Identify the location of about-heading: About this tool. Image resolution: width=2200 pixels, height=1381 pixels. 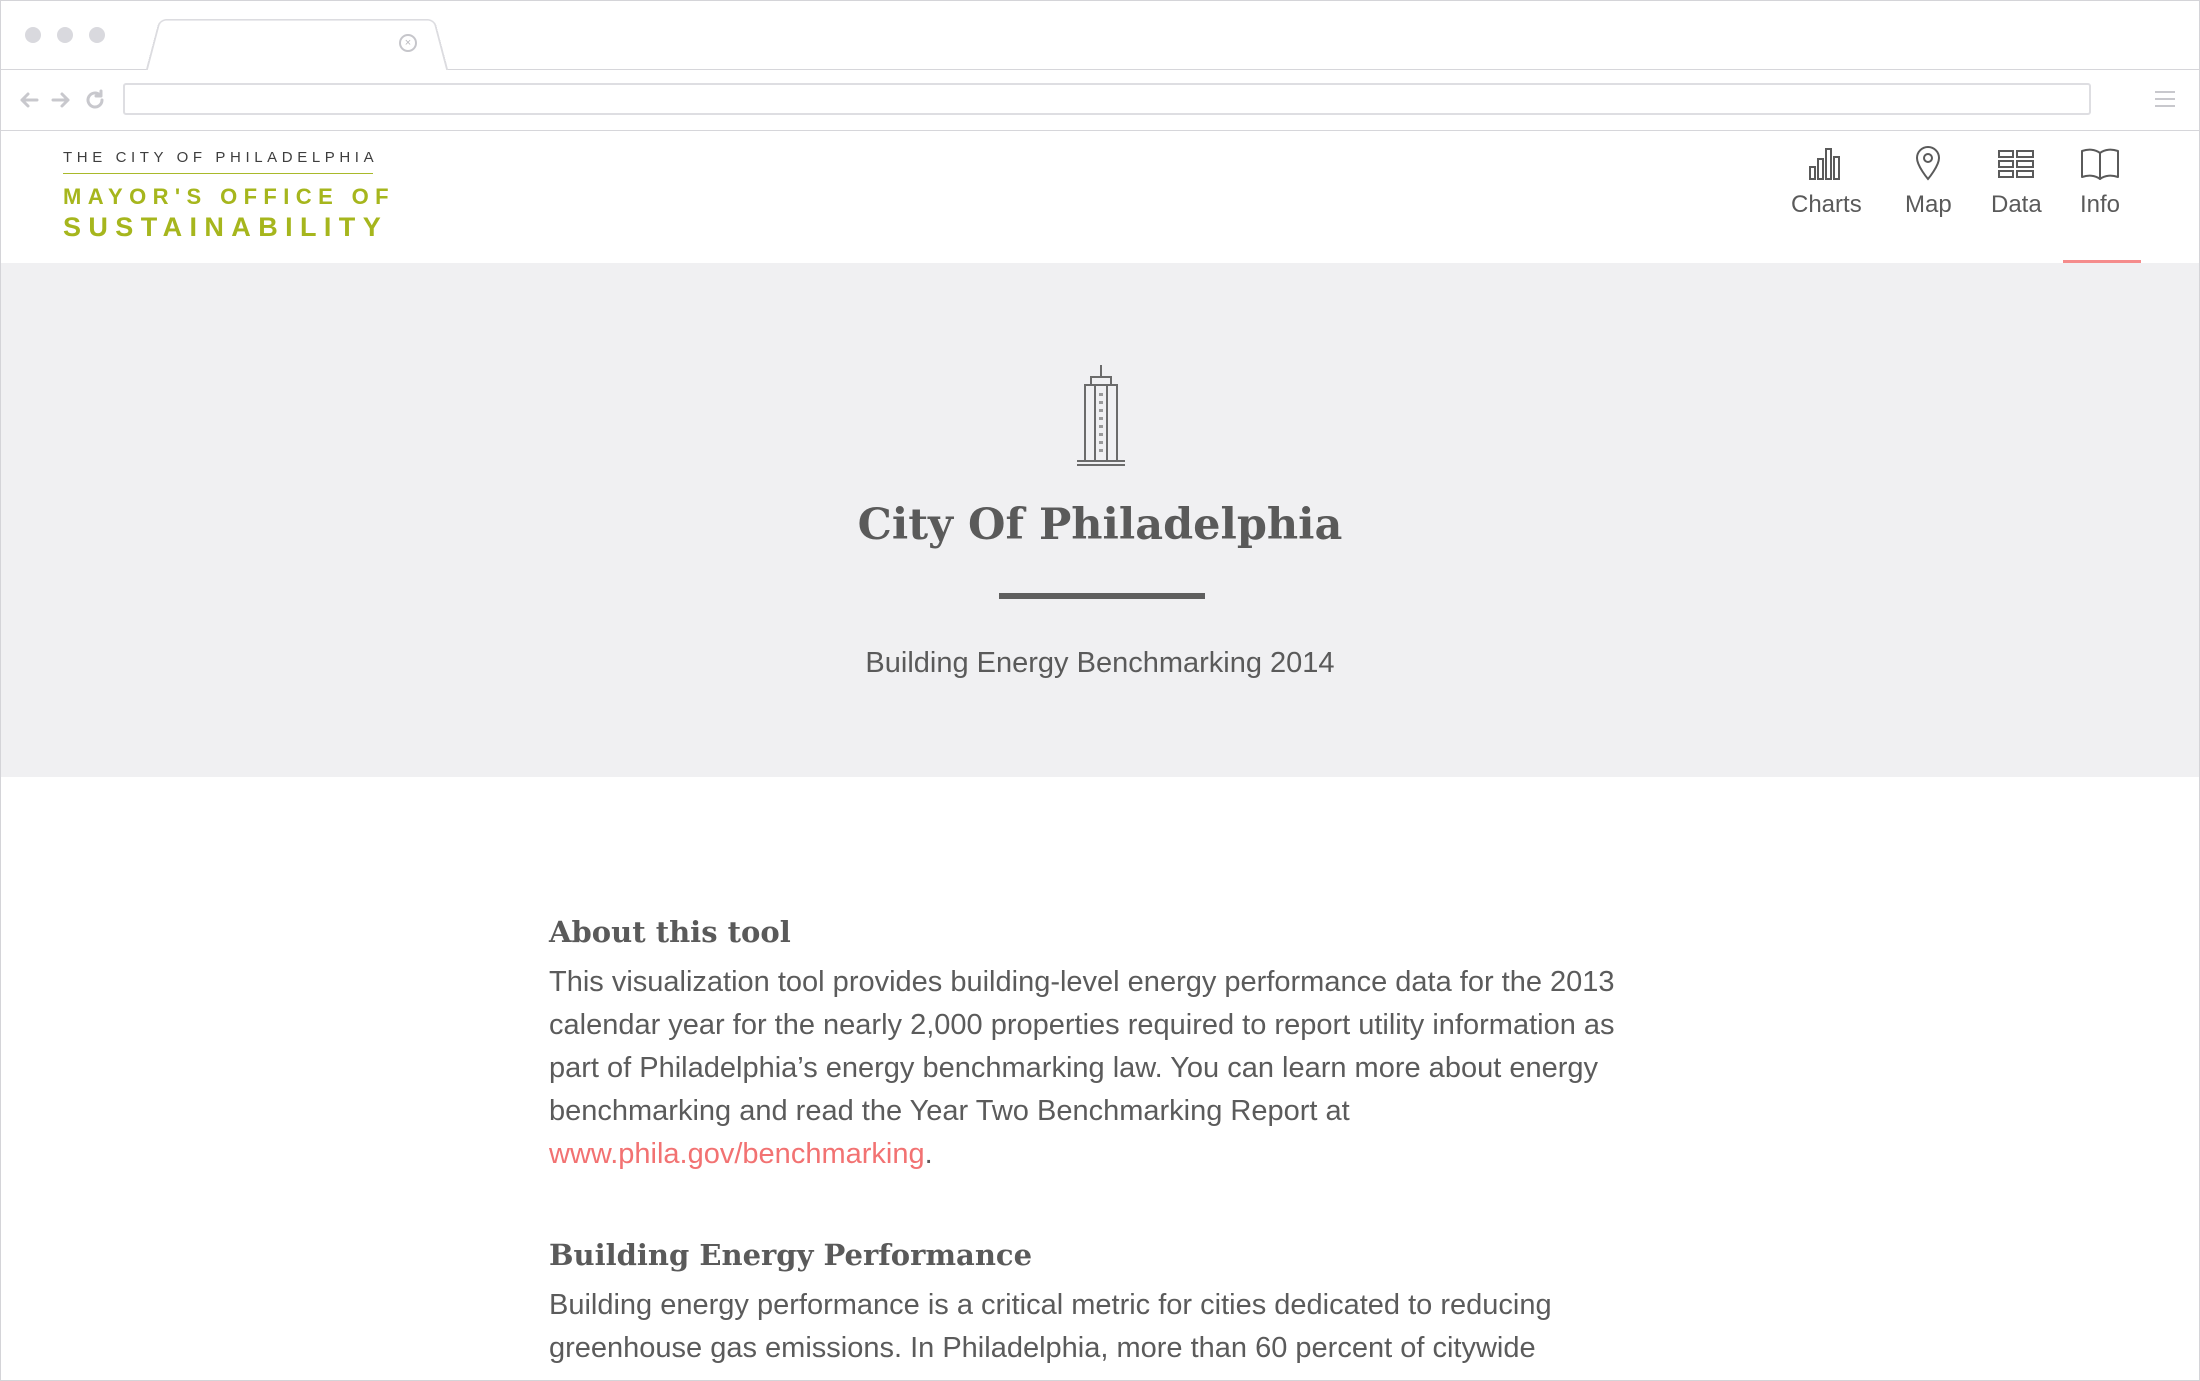
(670, 932).